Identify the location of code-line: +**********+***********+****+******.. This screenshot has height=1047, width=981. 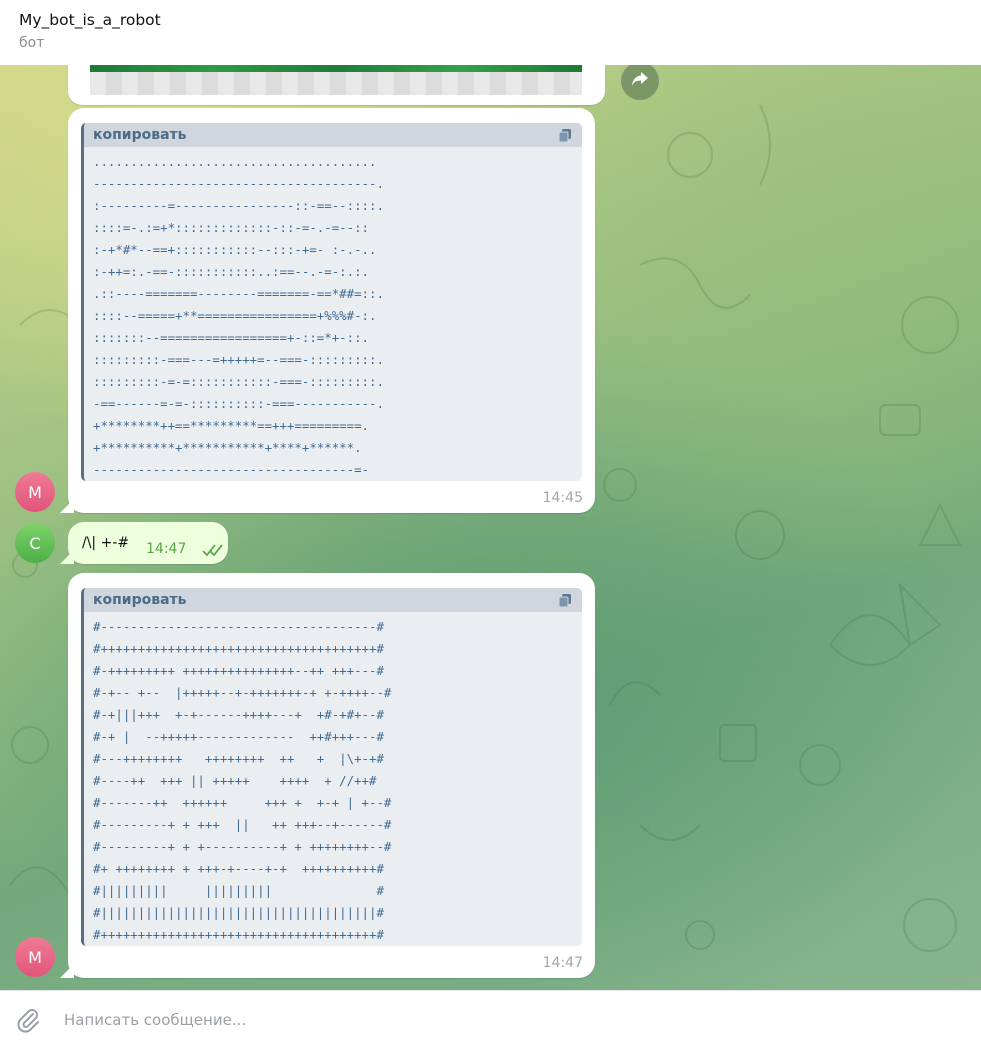
(227, 447).